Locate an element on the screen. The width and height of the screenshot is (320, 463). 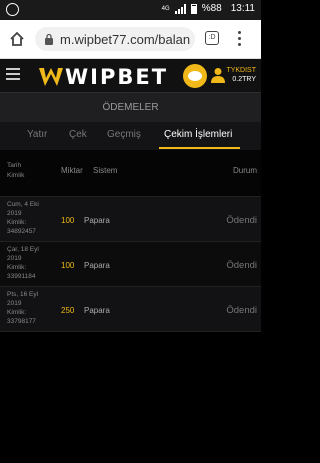
header-system: Sistem is located at coordinates (105, 170).